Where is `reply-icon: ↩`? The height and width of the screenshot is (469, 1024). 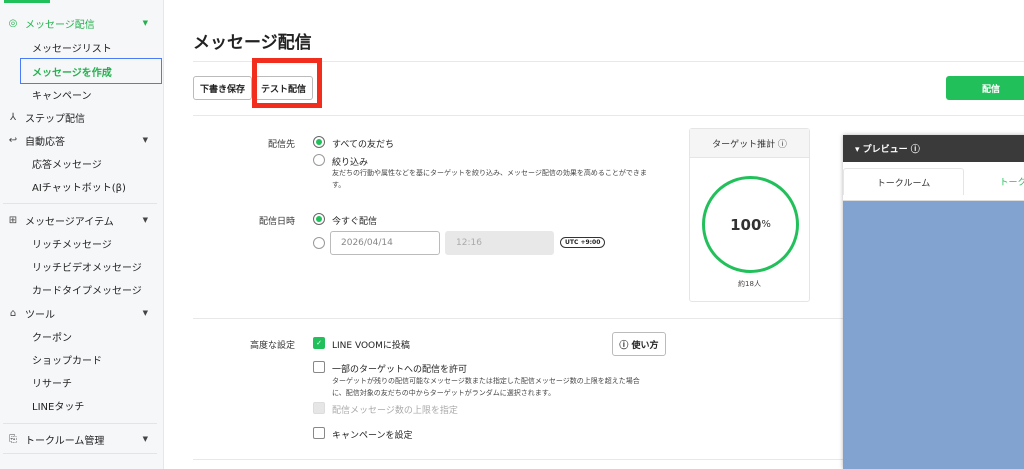
reply-icon: ↩ is located at coordinates (13, 140).